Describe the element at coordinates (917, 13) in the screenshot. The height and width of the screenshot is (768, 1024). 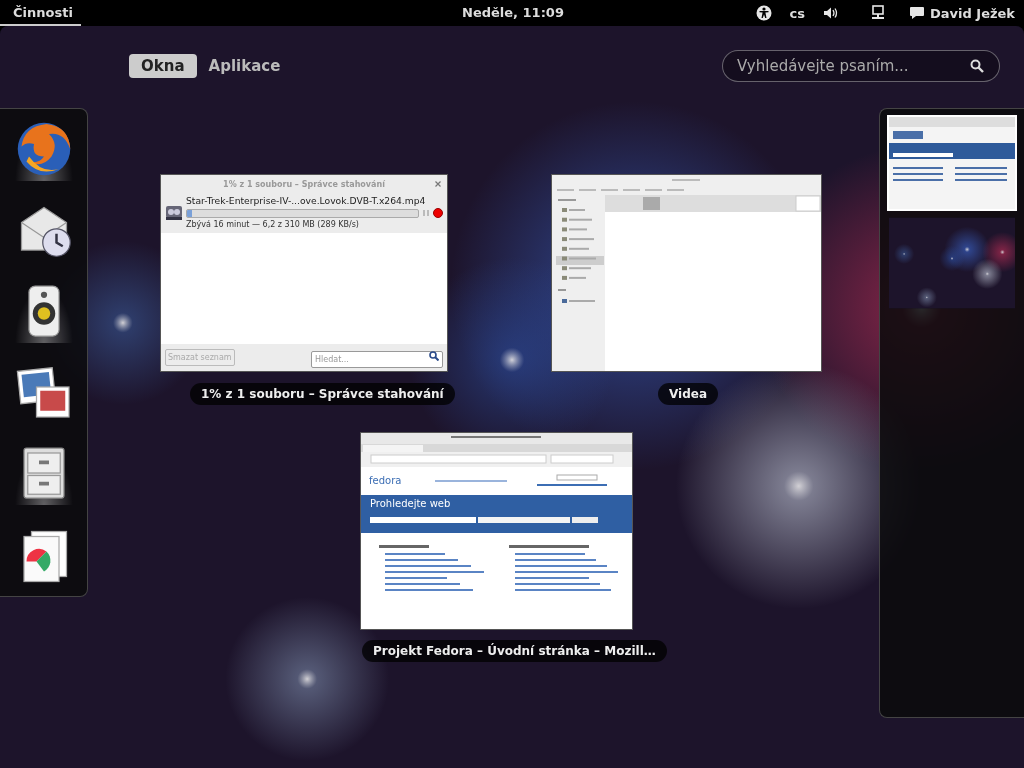
I see `chat-icon` at that location.